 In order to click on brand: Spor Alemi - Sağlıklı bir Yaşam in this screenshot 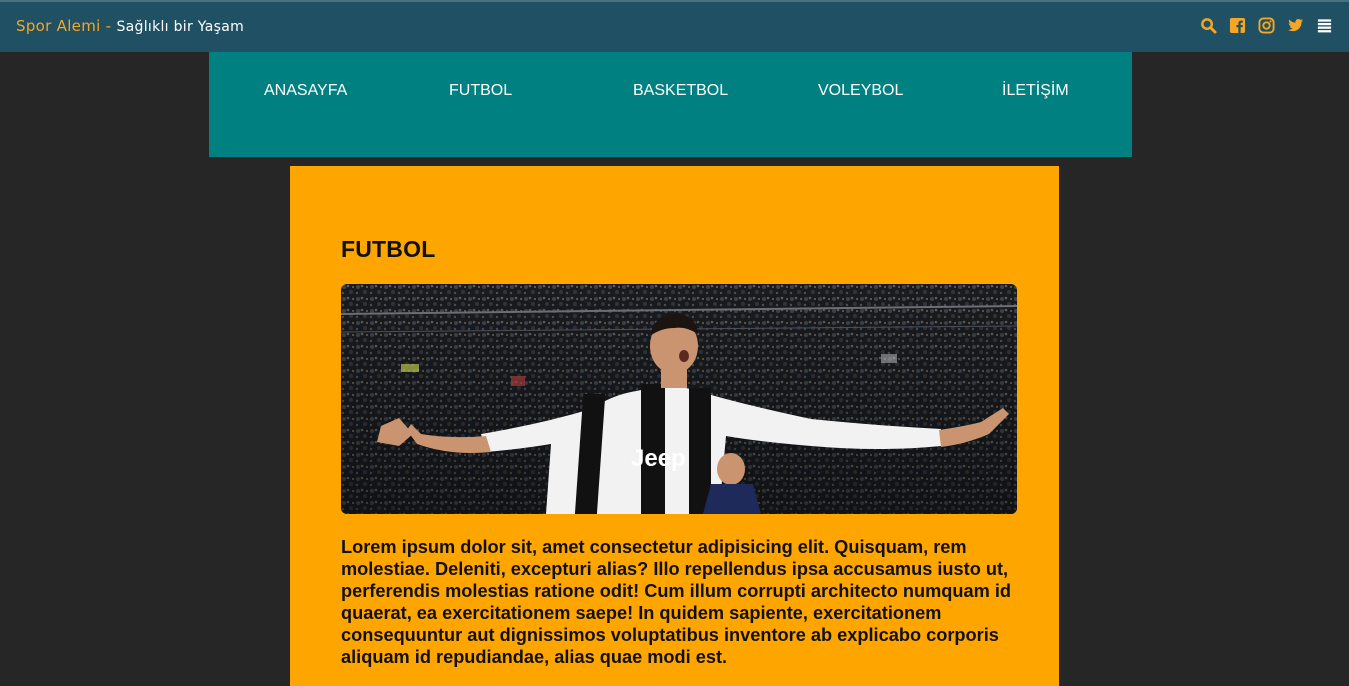, I will do `click(130, 26)`.